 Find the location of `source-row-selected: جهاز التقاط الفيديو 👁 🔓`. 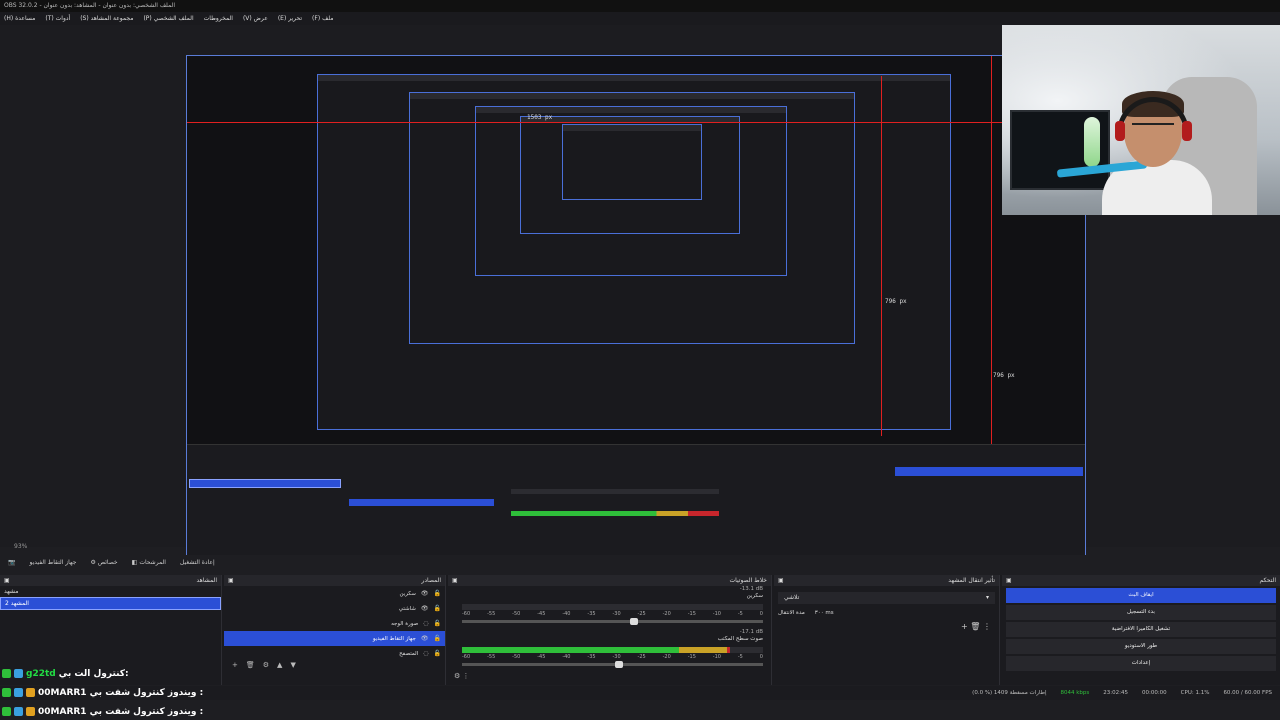

source-row-selected: جهاز التقاط الفيديو 👁 🔓 is located at coordinates (334, 638).